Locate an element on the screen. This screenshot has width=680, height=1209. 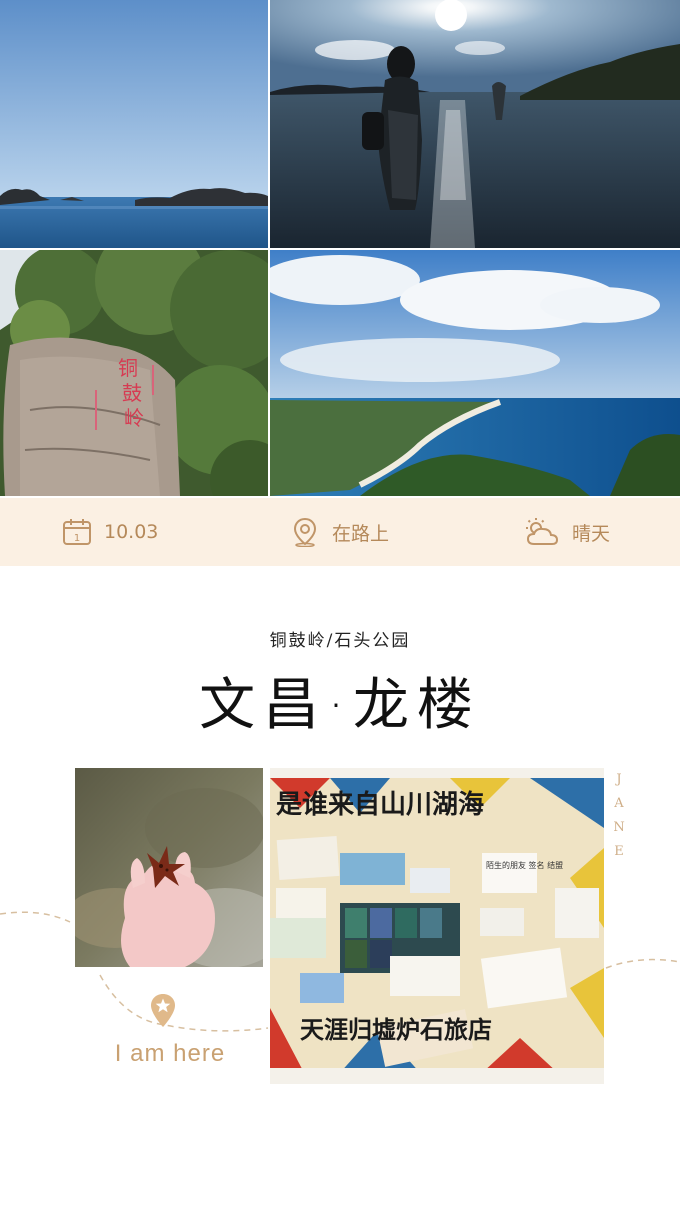
star-pin-icon is located at coordinates (163, 1010).